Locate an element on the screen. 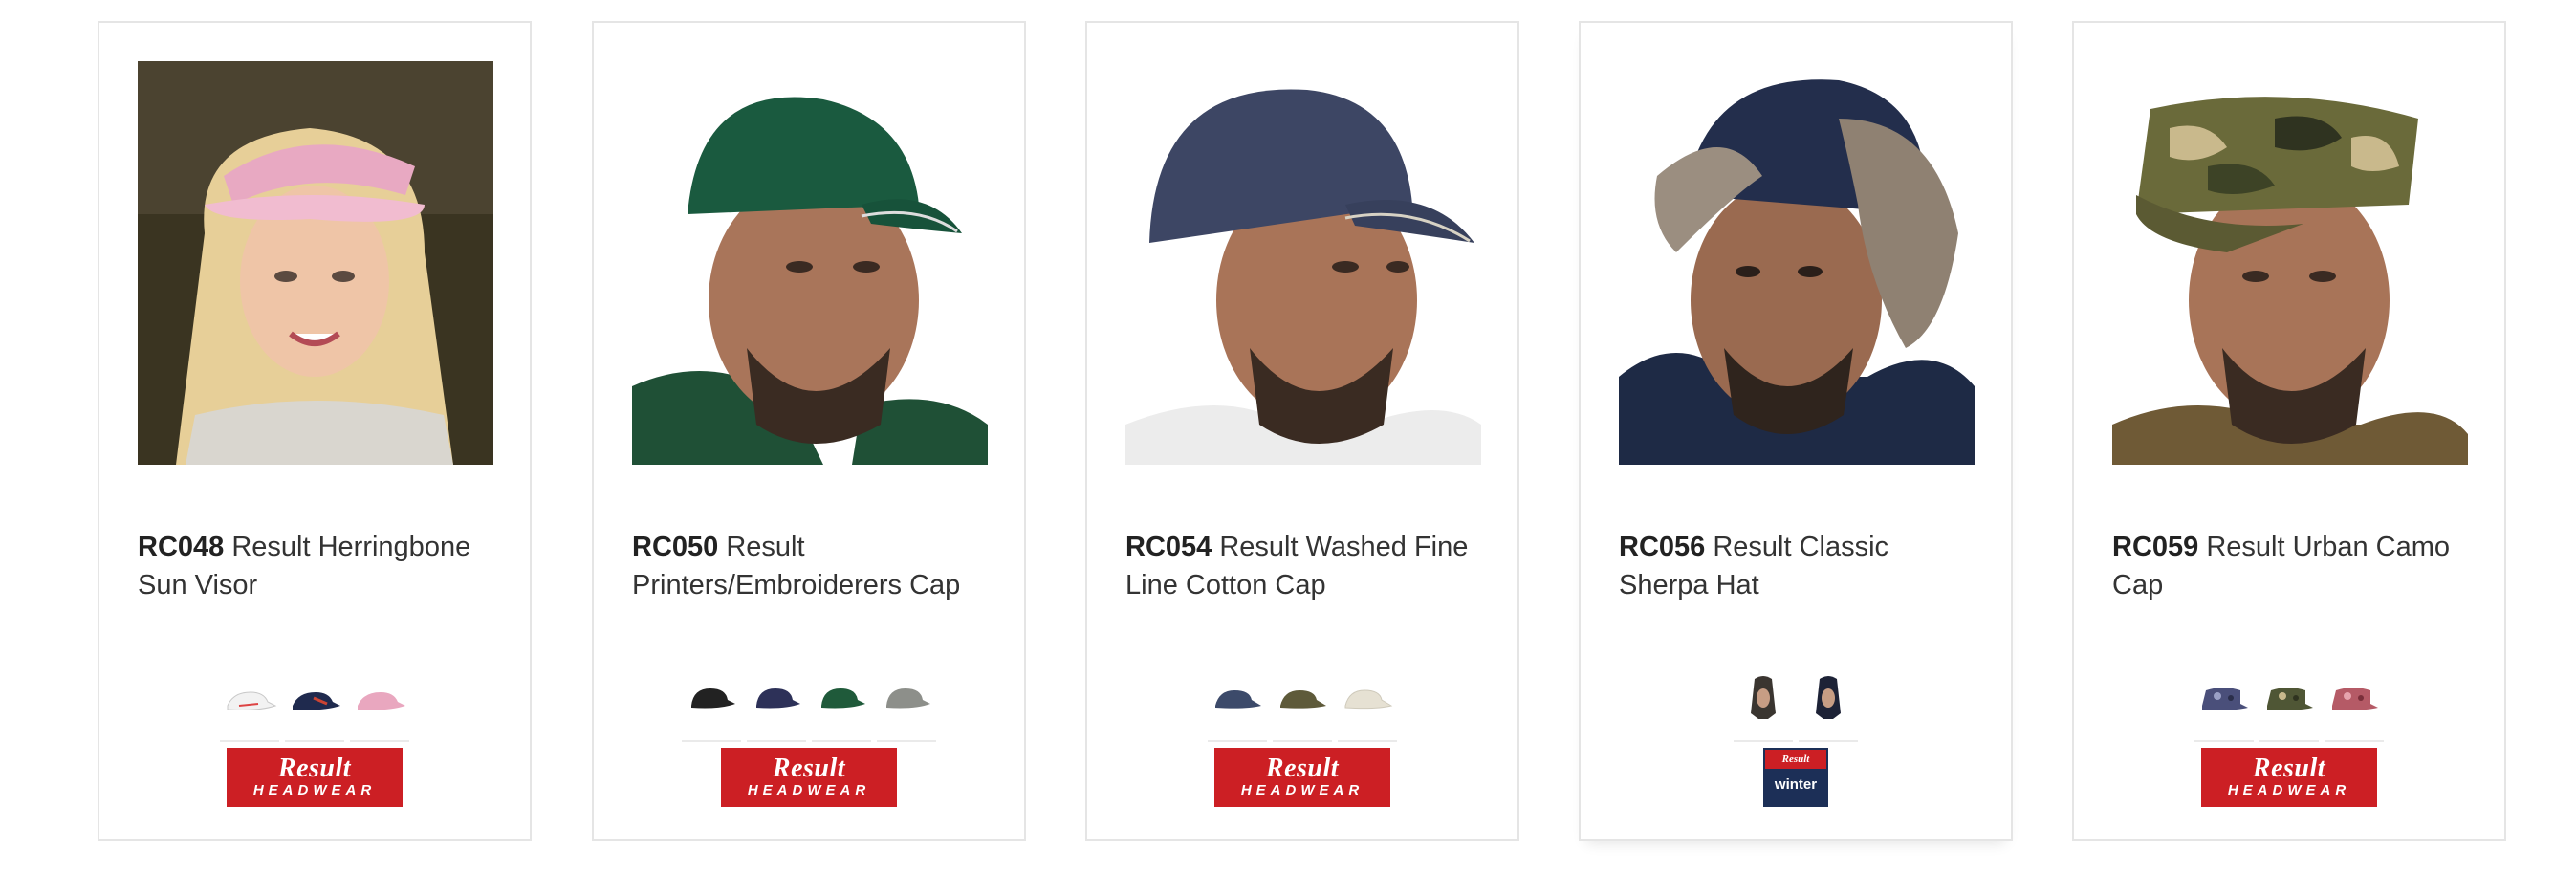 The height and width of the screenshot is (874, 2576). baseball-cap-photo-icon is located at coordinates (810, 263).